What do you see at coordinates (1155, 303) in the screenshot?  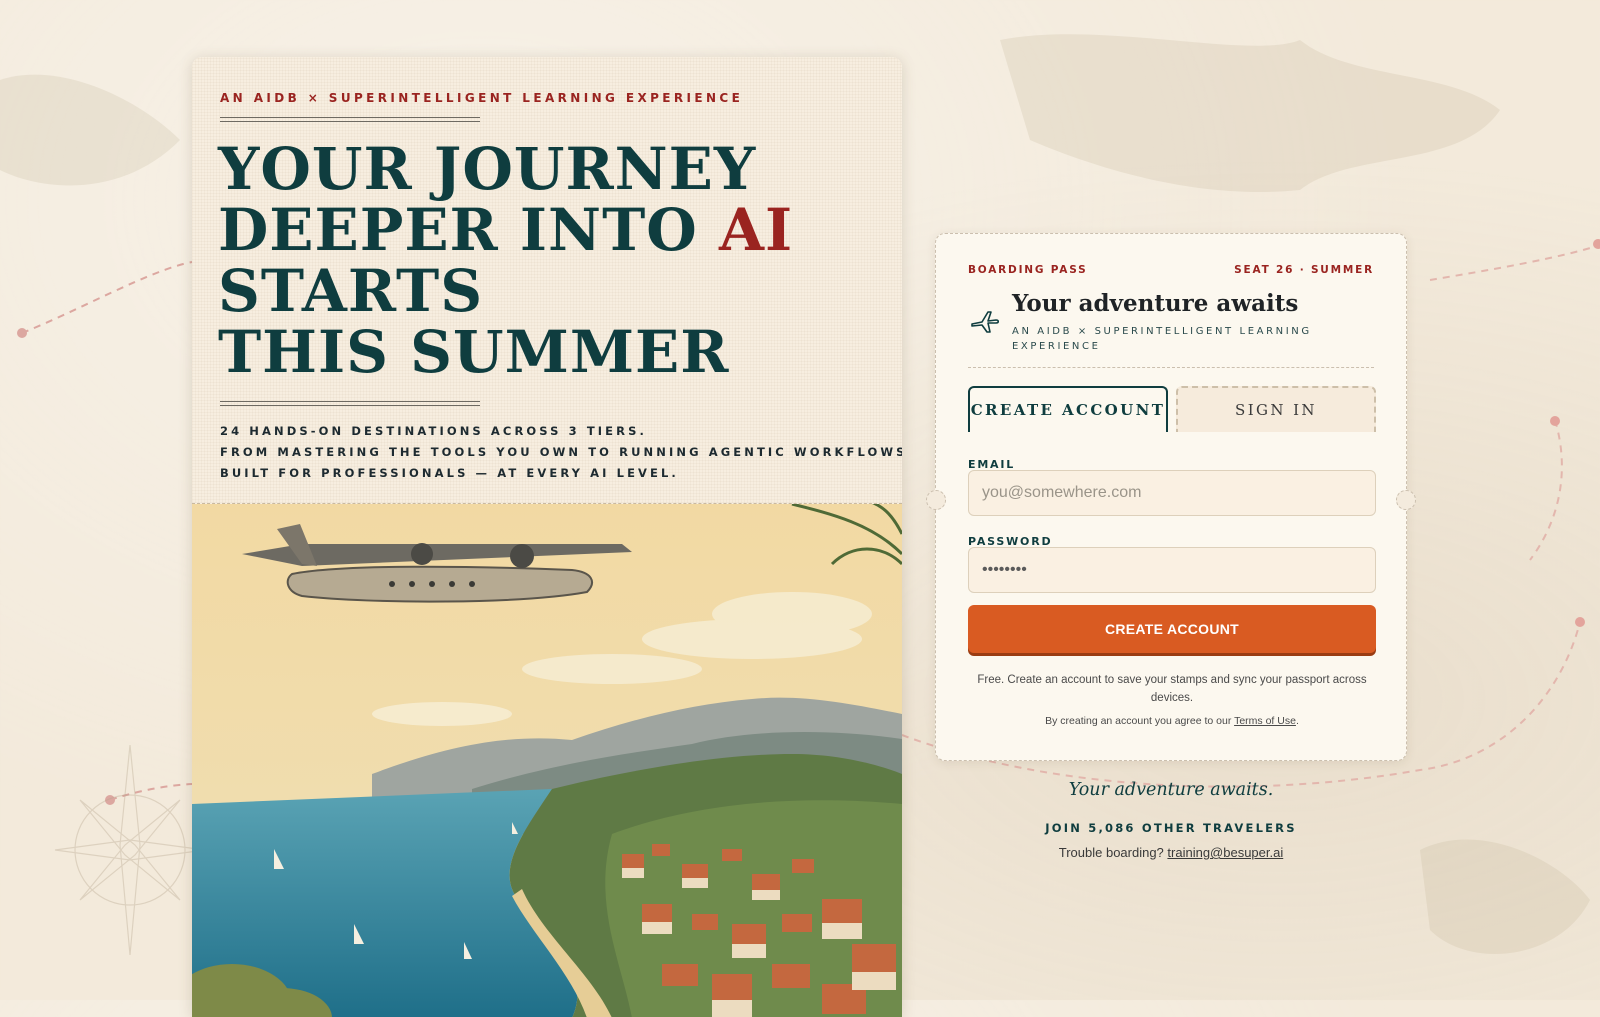 I see `ticket-title: Your adventure awaits` at bounding box center [1155, 303].